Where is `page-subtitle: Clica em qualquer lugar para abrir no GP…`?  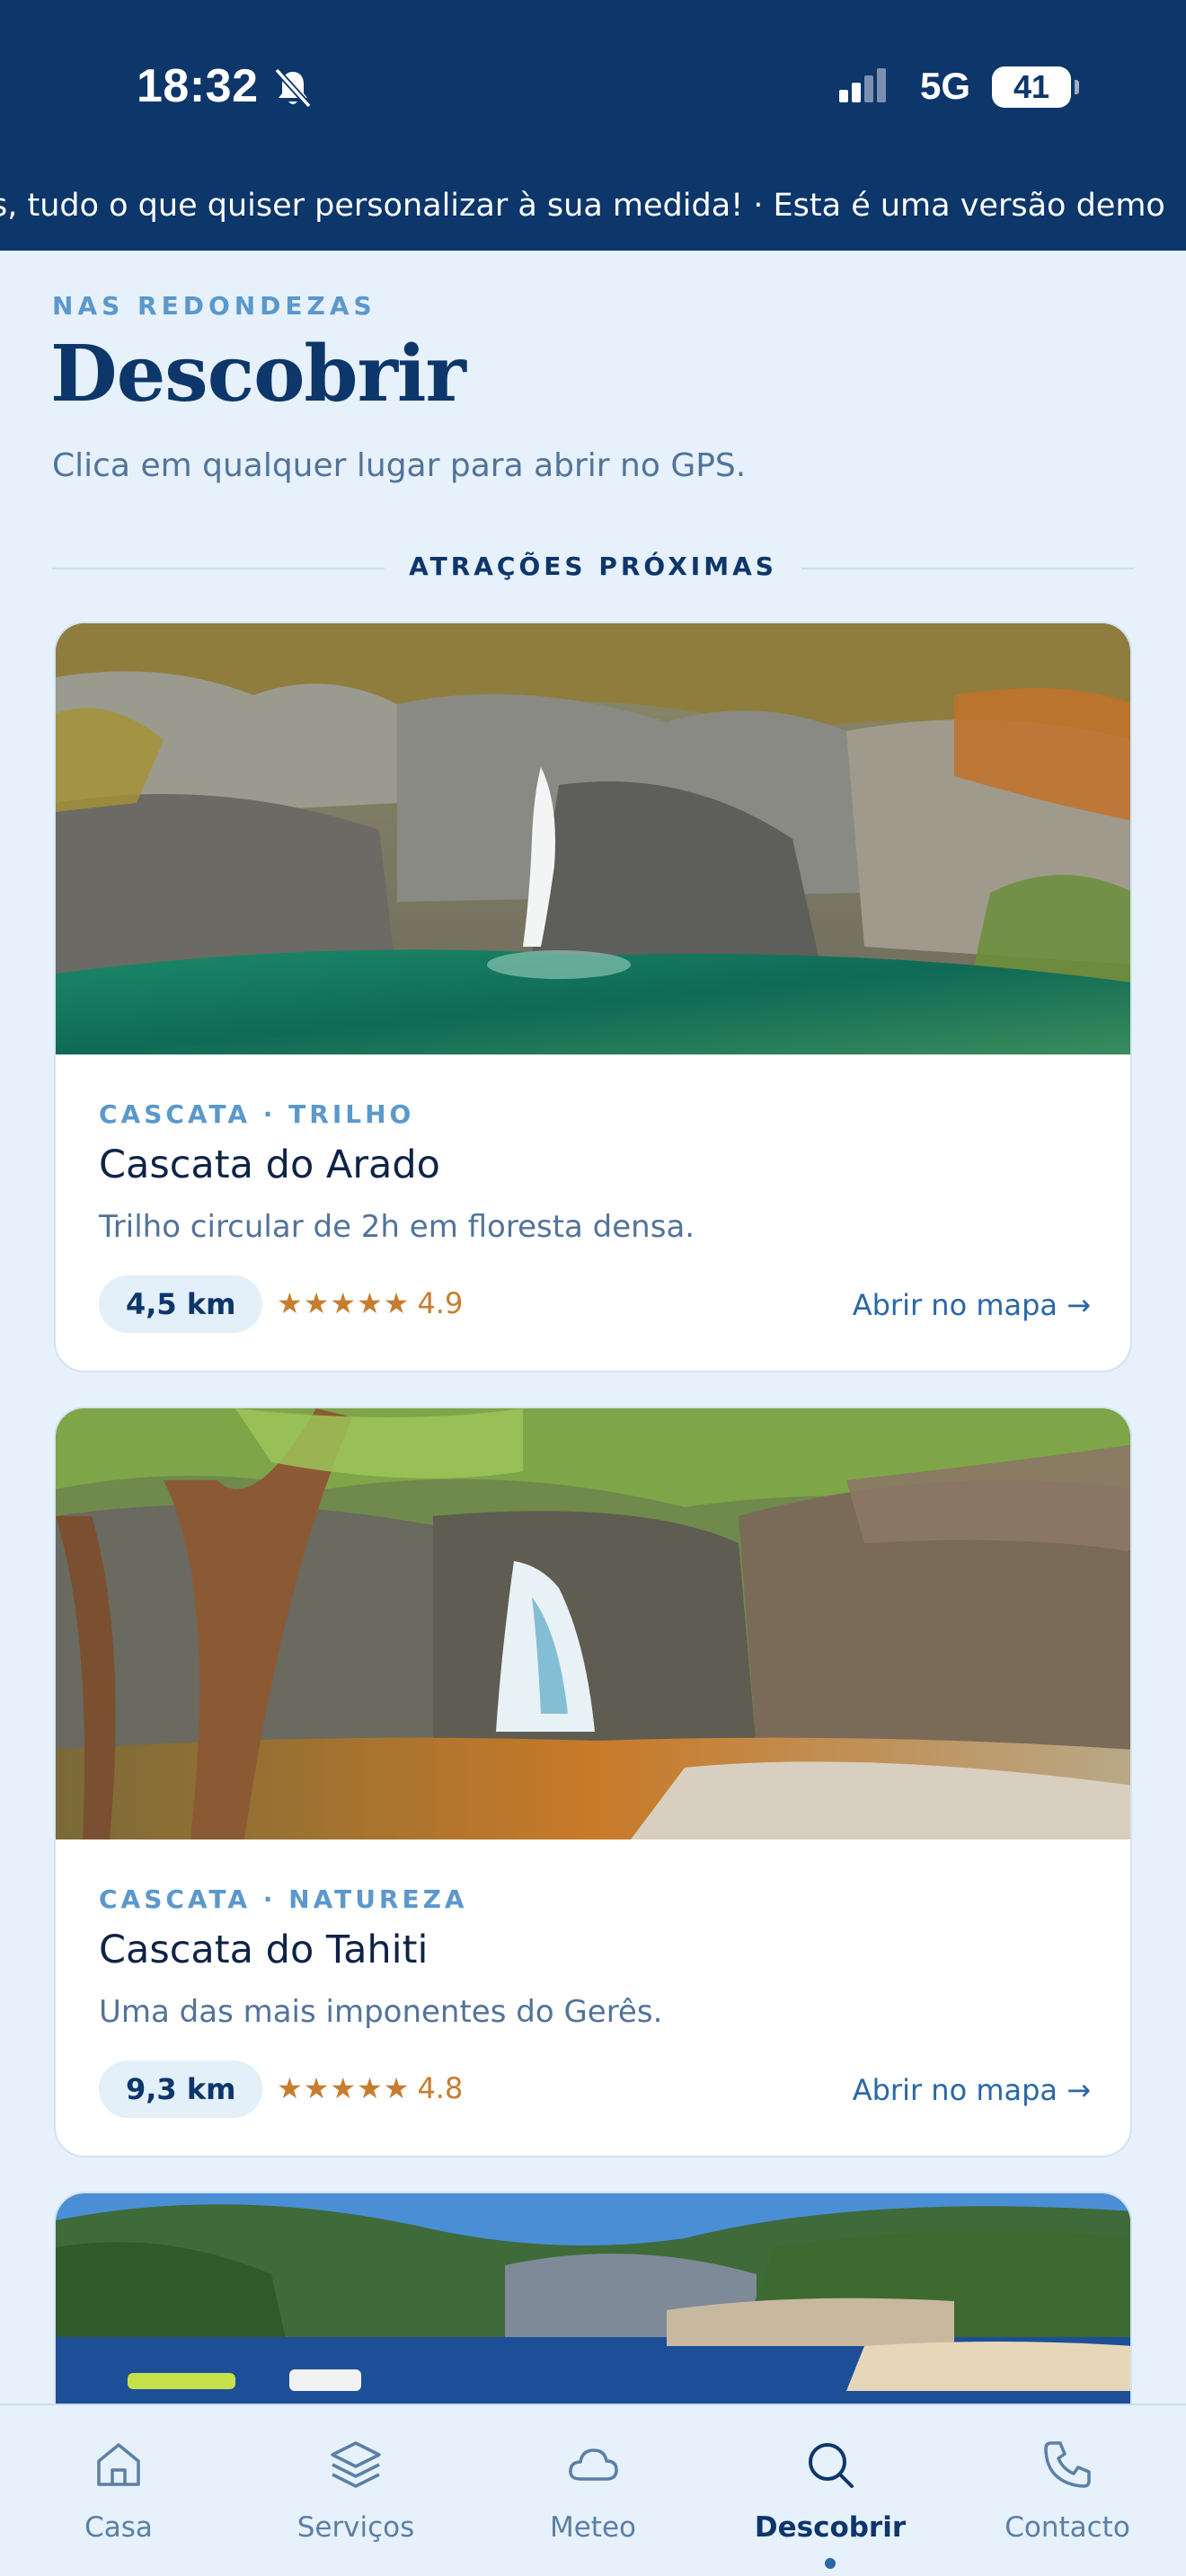
page-subtitle: Clica em qualquer lugar para abrir no GP… is located at coordinates (399, 466).